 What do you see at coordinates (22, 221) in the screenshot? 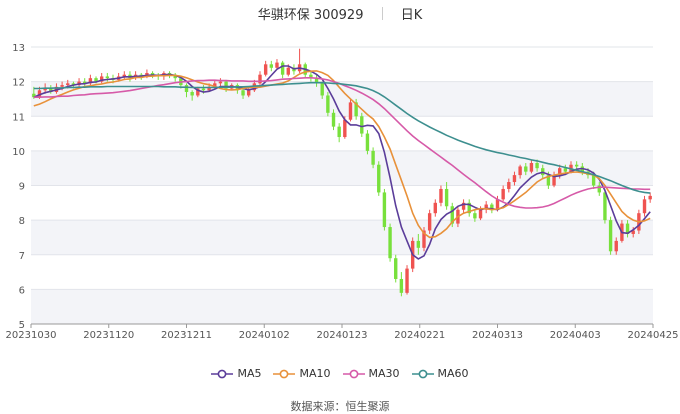
I see `y-tick-label: 8` at bounding box center [22, 221].